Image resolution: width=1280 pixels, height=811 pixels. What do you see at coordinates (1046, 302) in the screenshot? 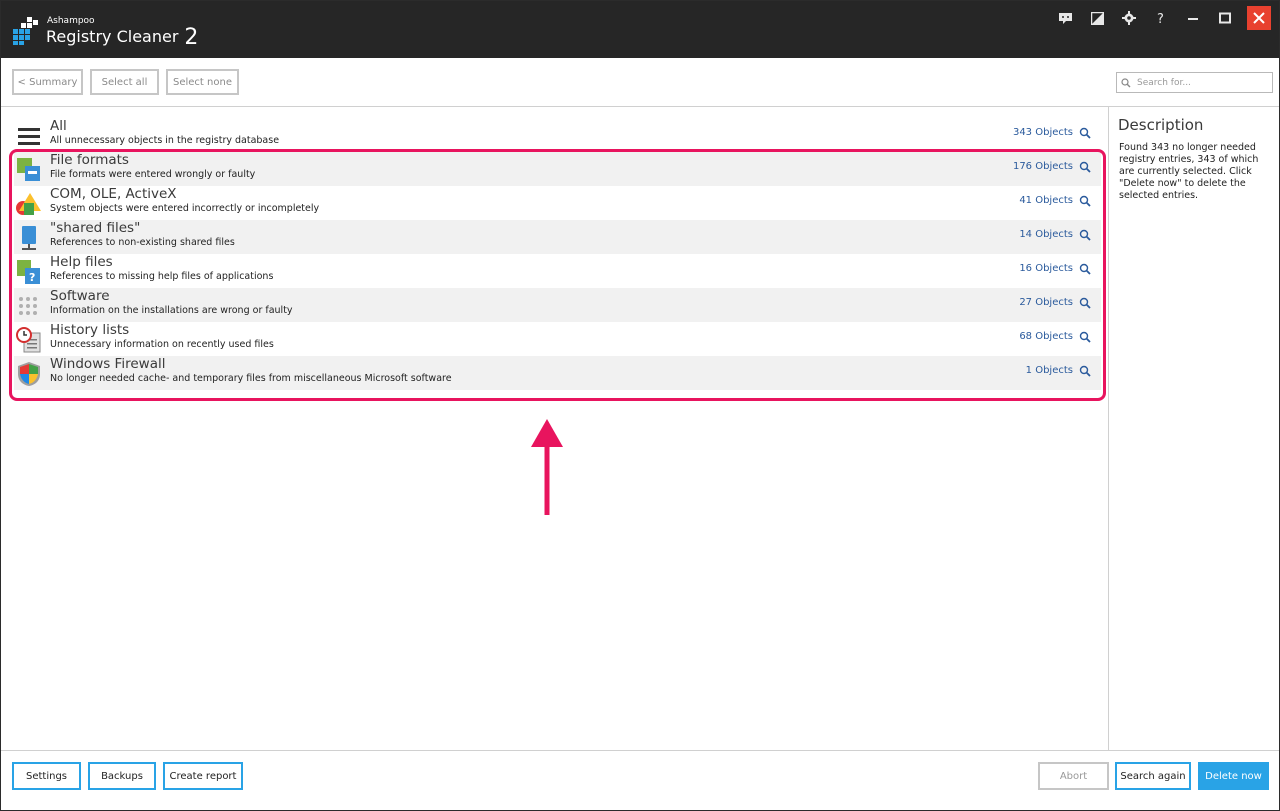
I see `object-count-link: 27 Objects` at bounding box center [1046, 302].